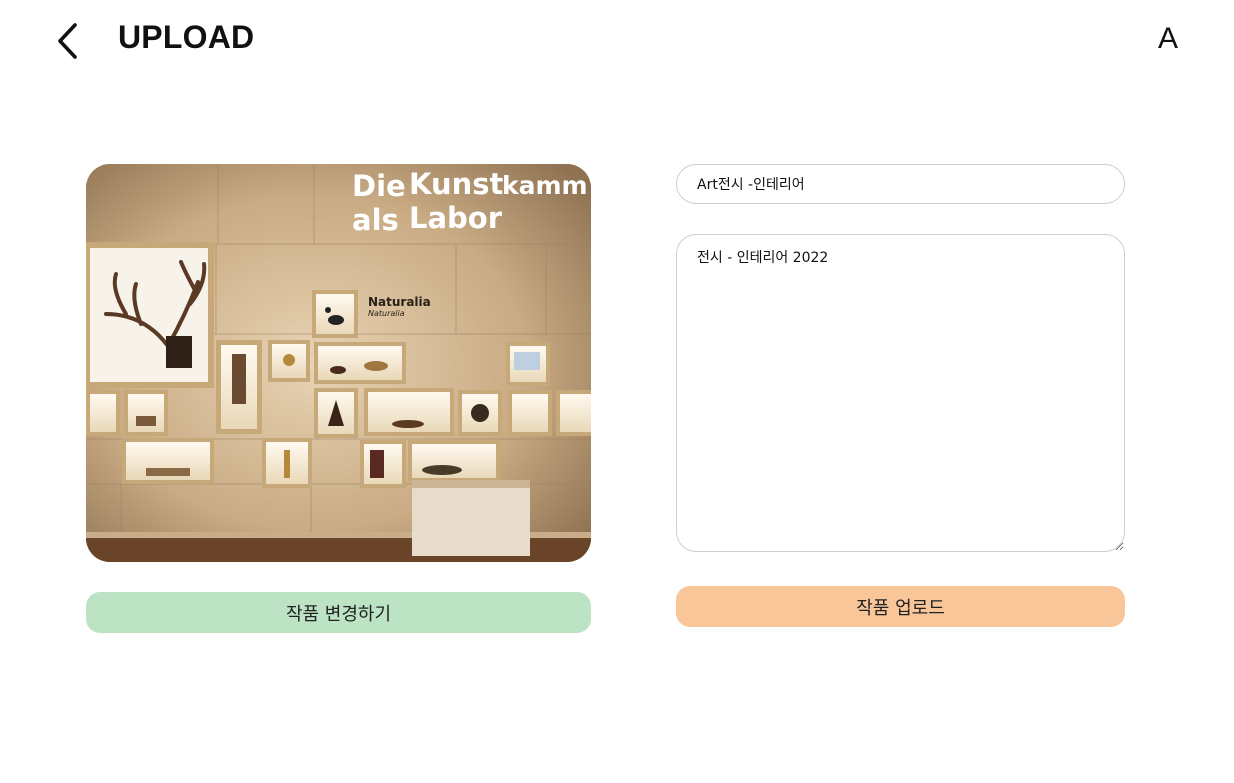 The height and width of the screenshot is (783, 1234). I want to click on page-title: UPLOAD, so click(186, 37).